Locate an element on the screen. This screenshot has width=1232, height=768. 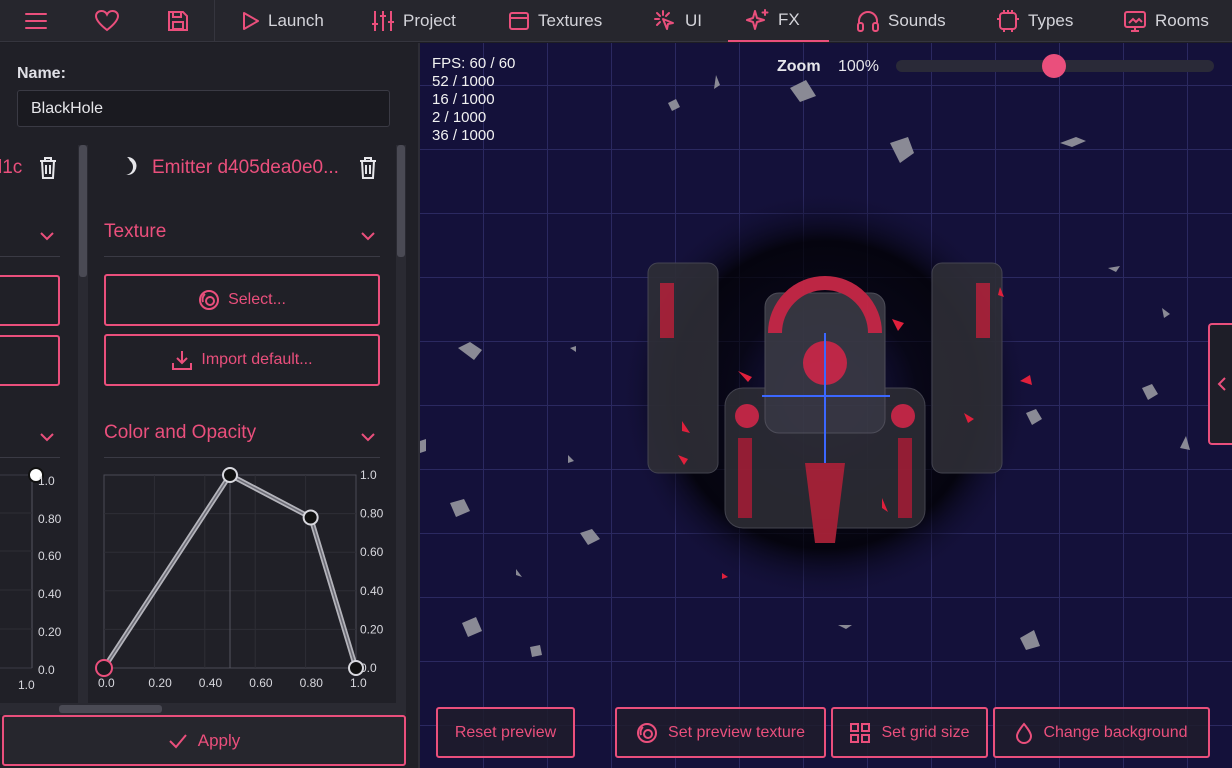
collapse-sidebar-tab is located at coordinates (1220, 384).